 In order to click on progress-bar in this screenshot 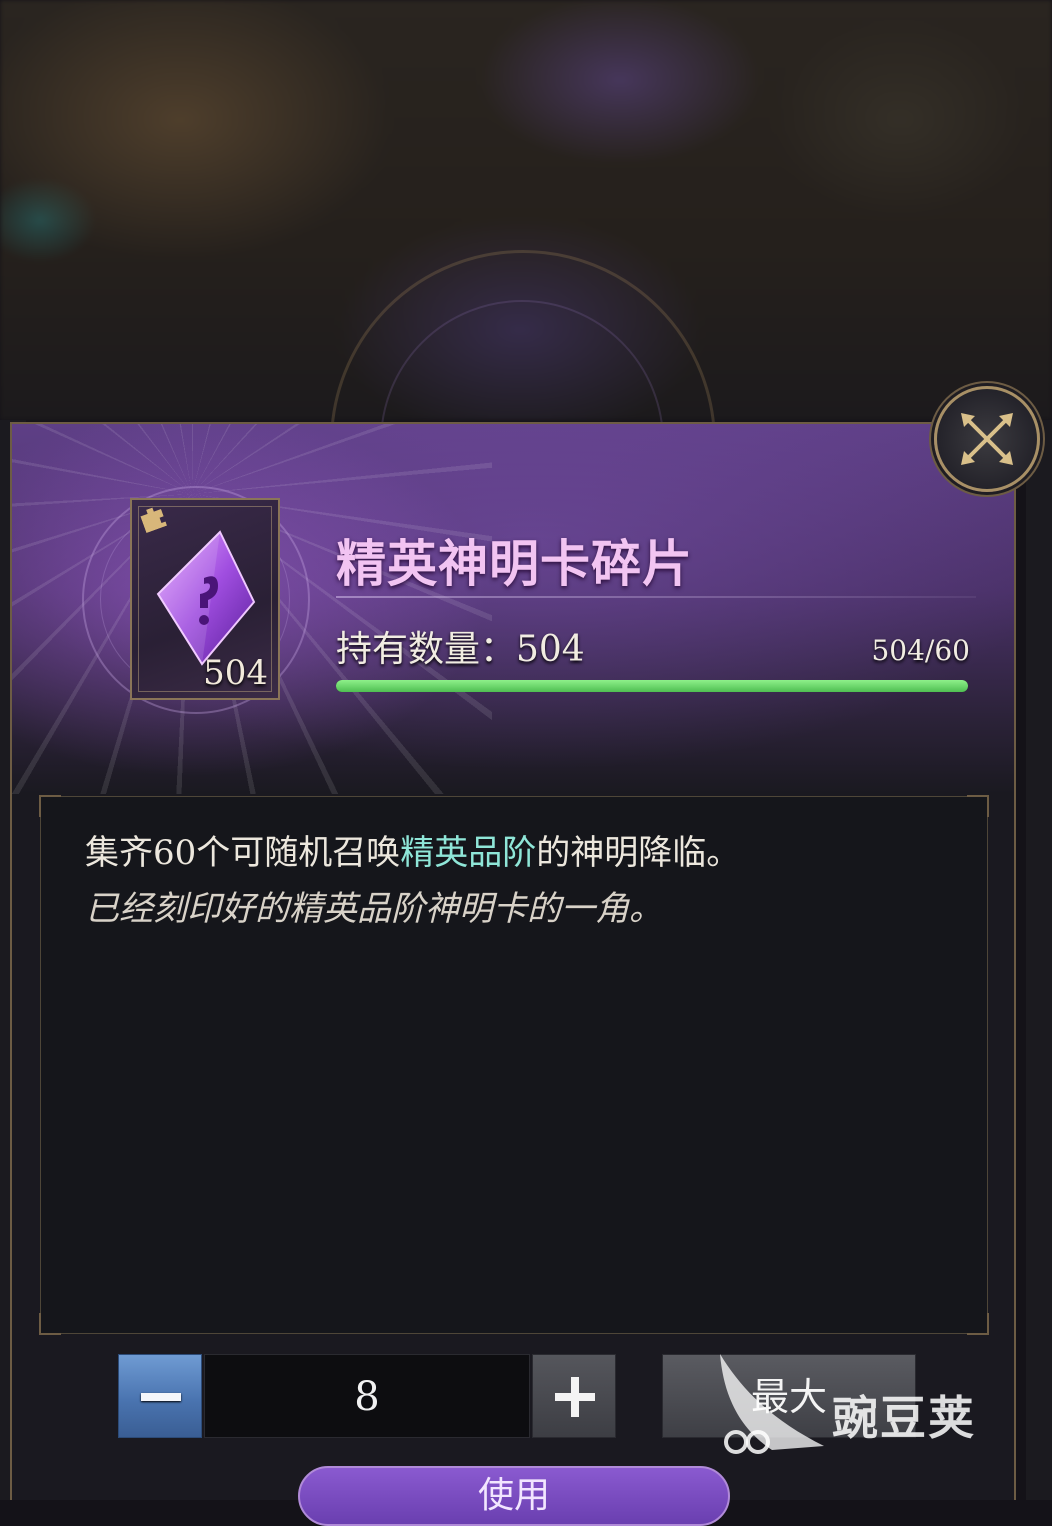, I will do `click(652, 686)`.